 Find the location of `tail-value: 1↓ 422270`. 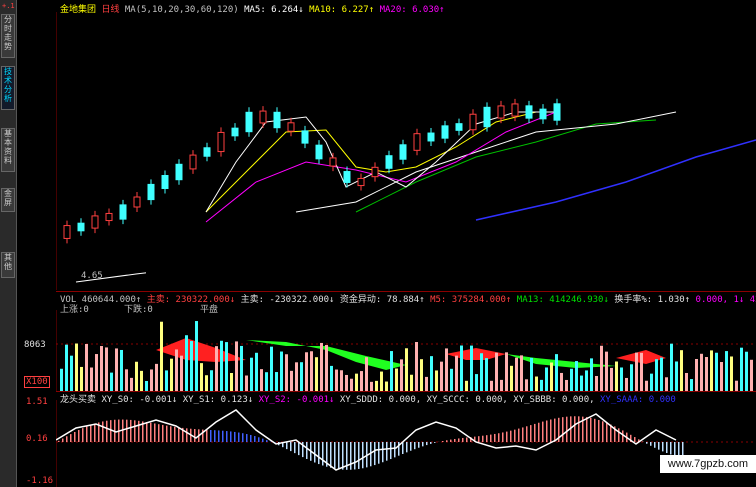

tail-value: 1↓ 422270 is located at coordinates (744, 300).